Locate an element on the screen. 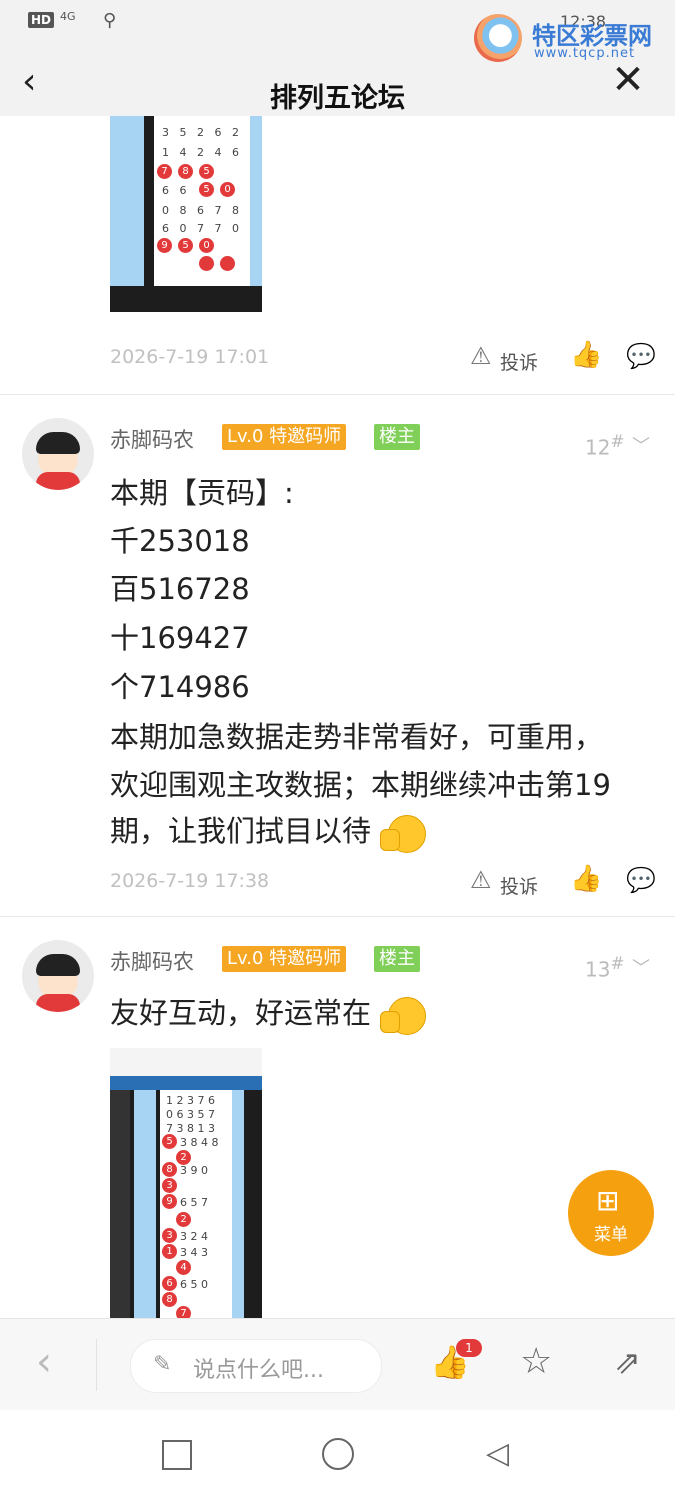 The image size is (675, 1500). separator is located at coordinates (96, 1365).